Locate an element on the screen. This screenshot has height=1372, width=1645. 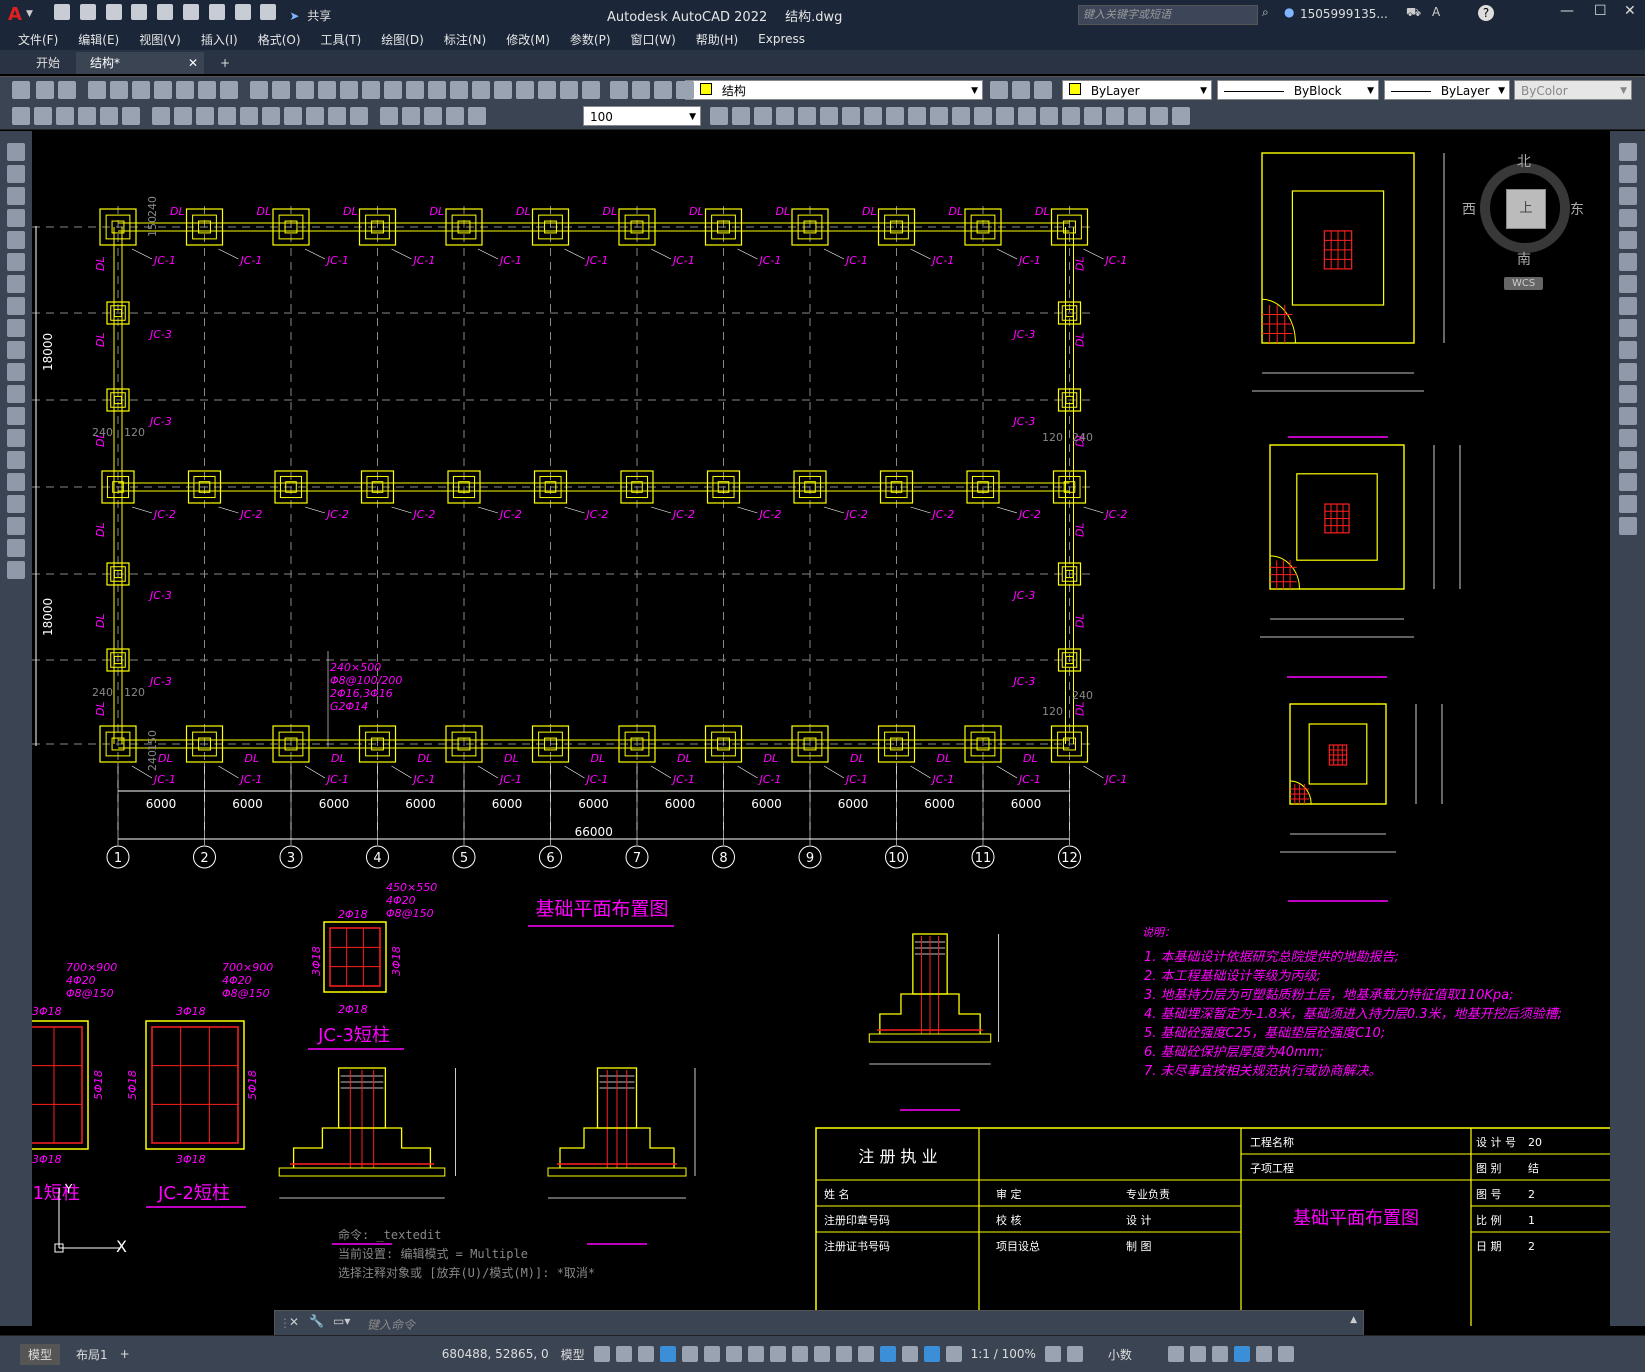
preview-icon is located at coordinates (119, 90).